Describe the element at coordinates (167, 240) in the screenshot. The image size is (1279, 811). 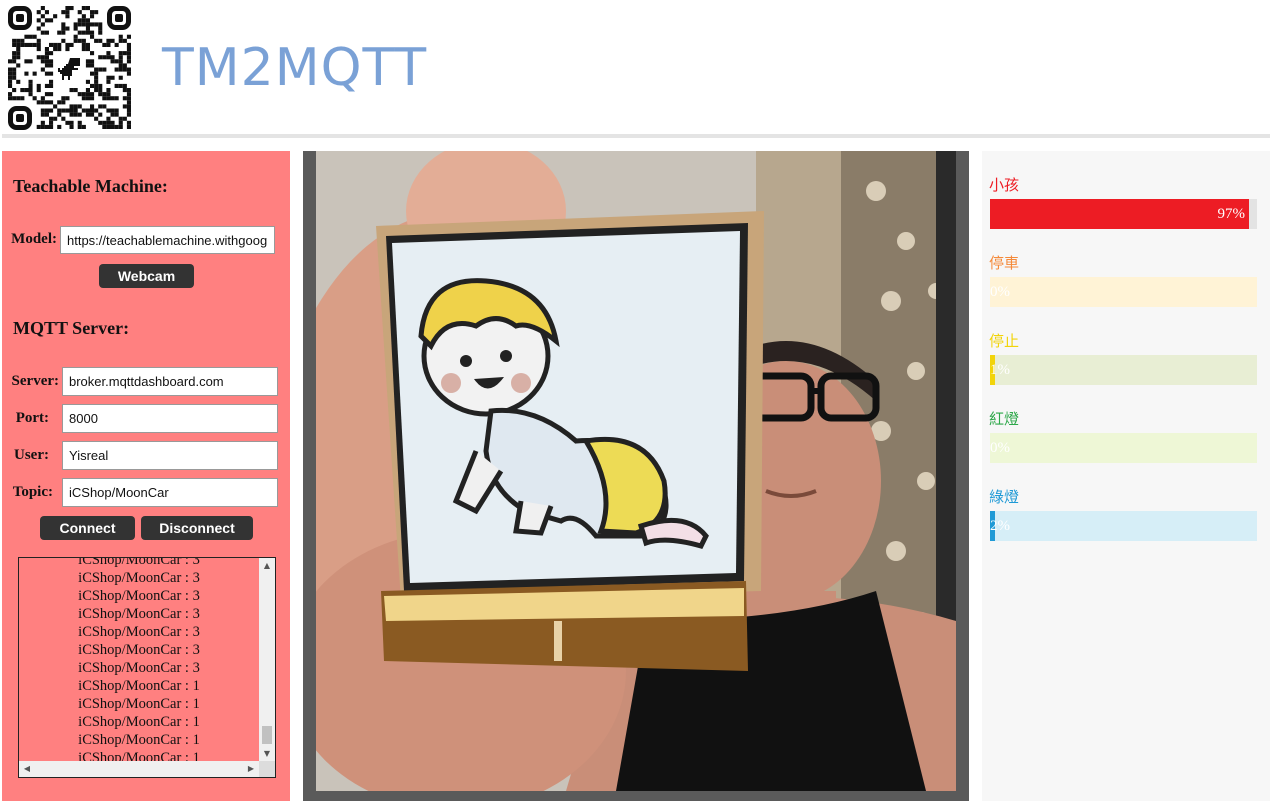
I see `model-url-input` at that location.